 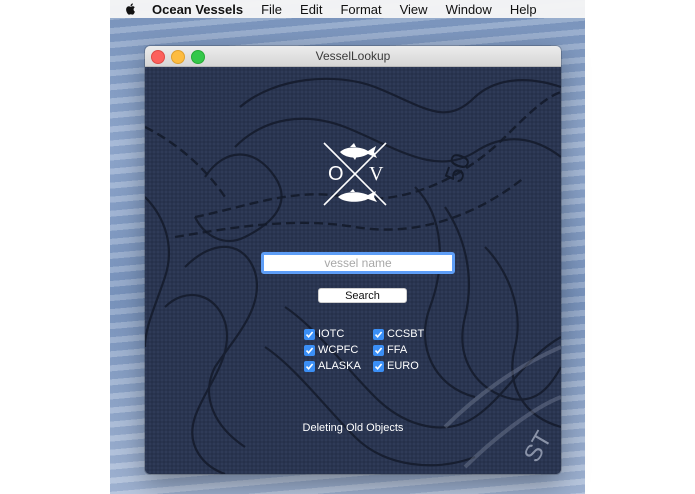 I want to click on ocean-vessels-logo: O V, so click(x=355, y=174).